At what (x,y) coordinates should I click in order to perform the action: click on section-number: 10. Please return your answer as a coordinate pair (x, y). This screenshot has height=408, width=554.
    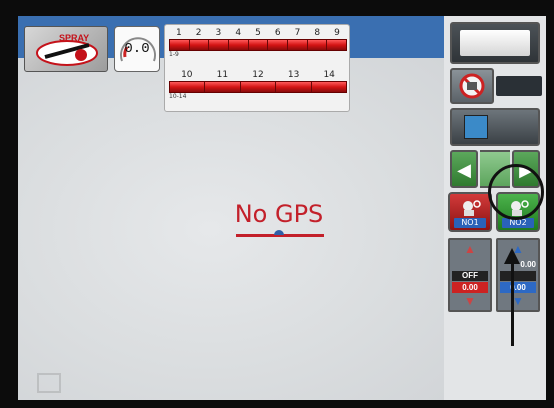
    Looking at the image, I should click on (187, 75).